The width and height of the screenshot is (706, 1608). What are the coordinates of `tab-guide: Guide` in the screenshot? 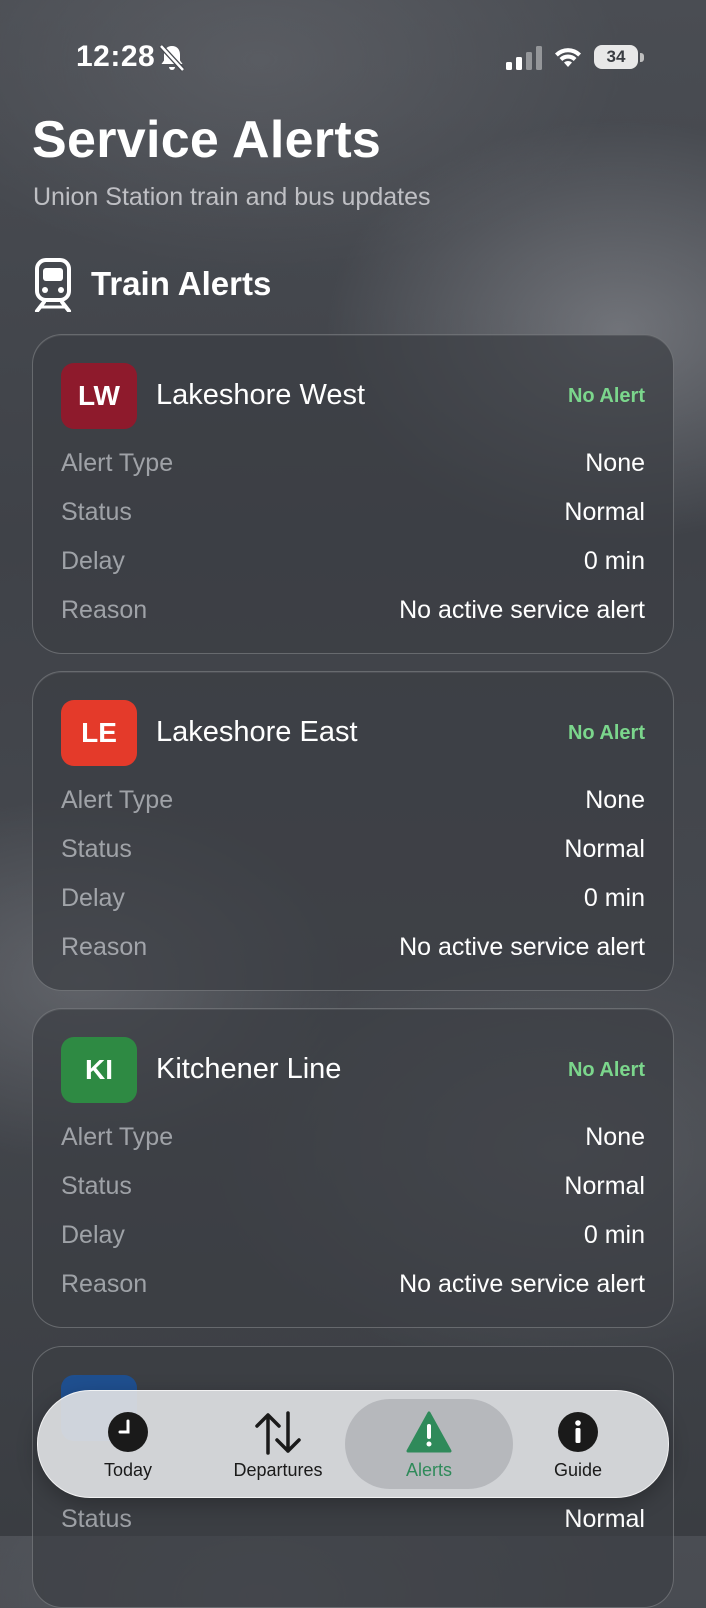 It's located at (578, 1444).